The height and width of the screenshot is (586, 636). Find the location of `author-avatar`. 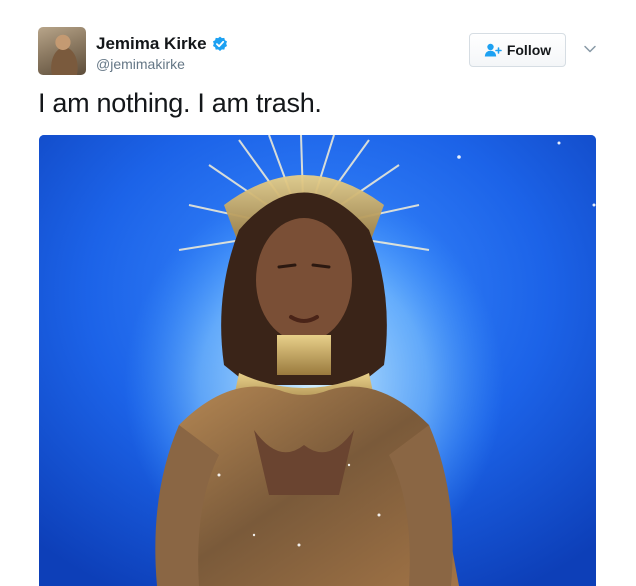

author-avatar is located at coordinates (62, 51).